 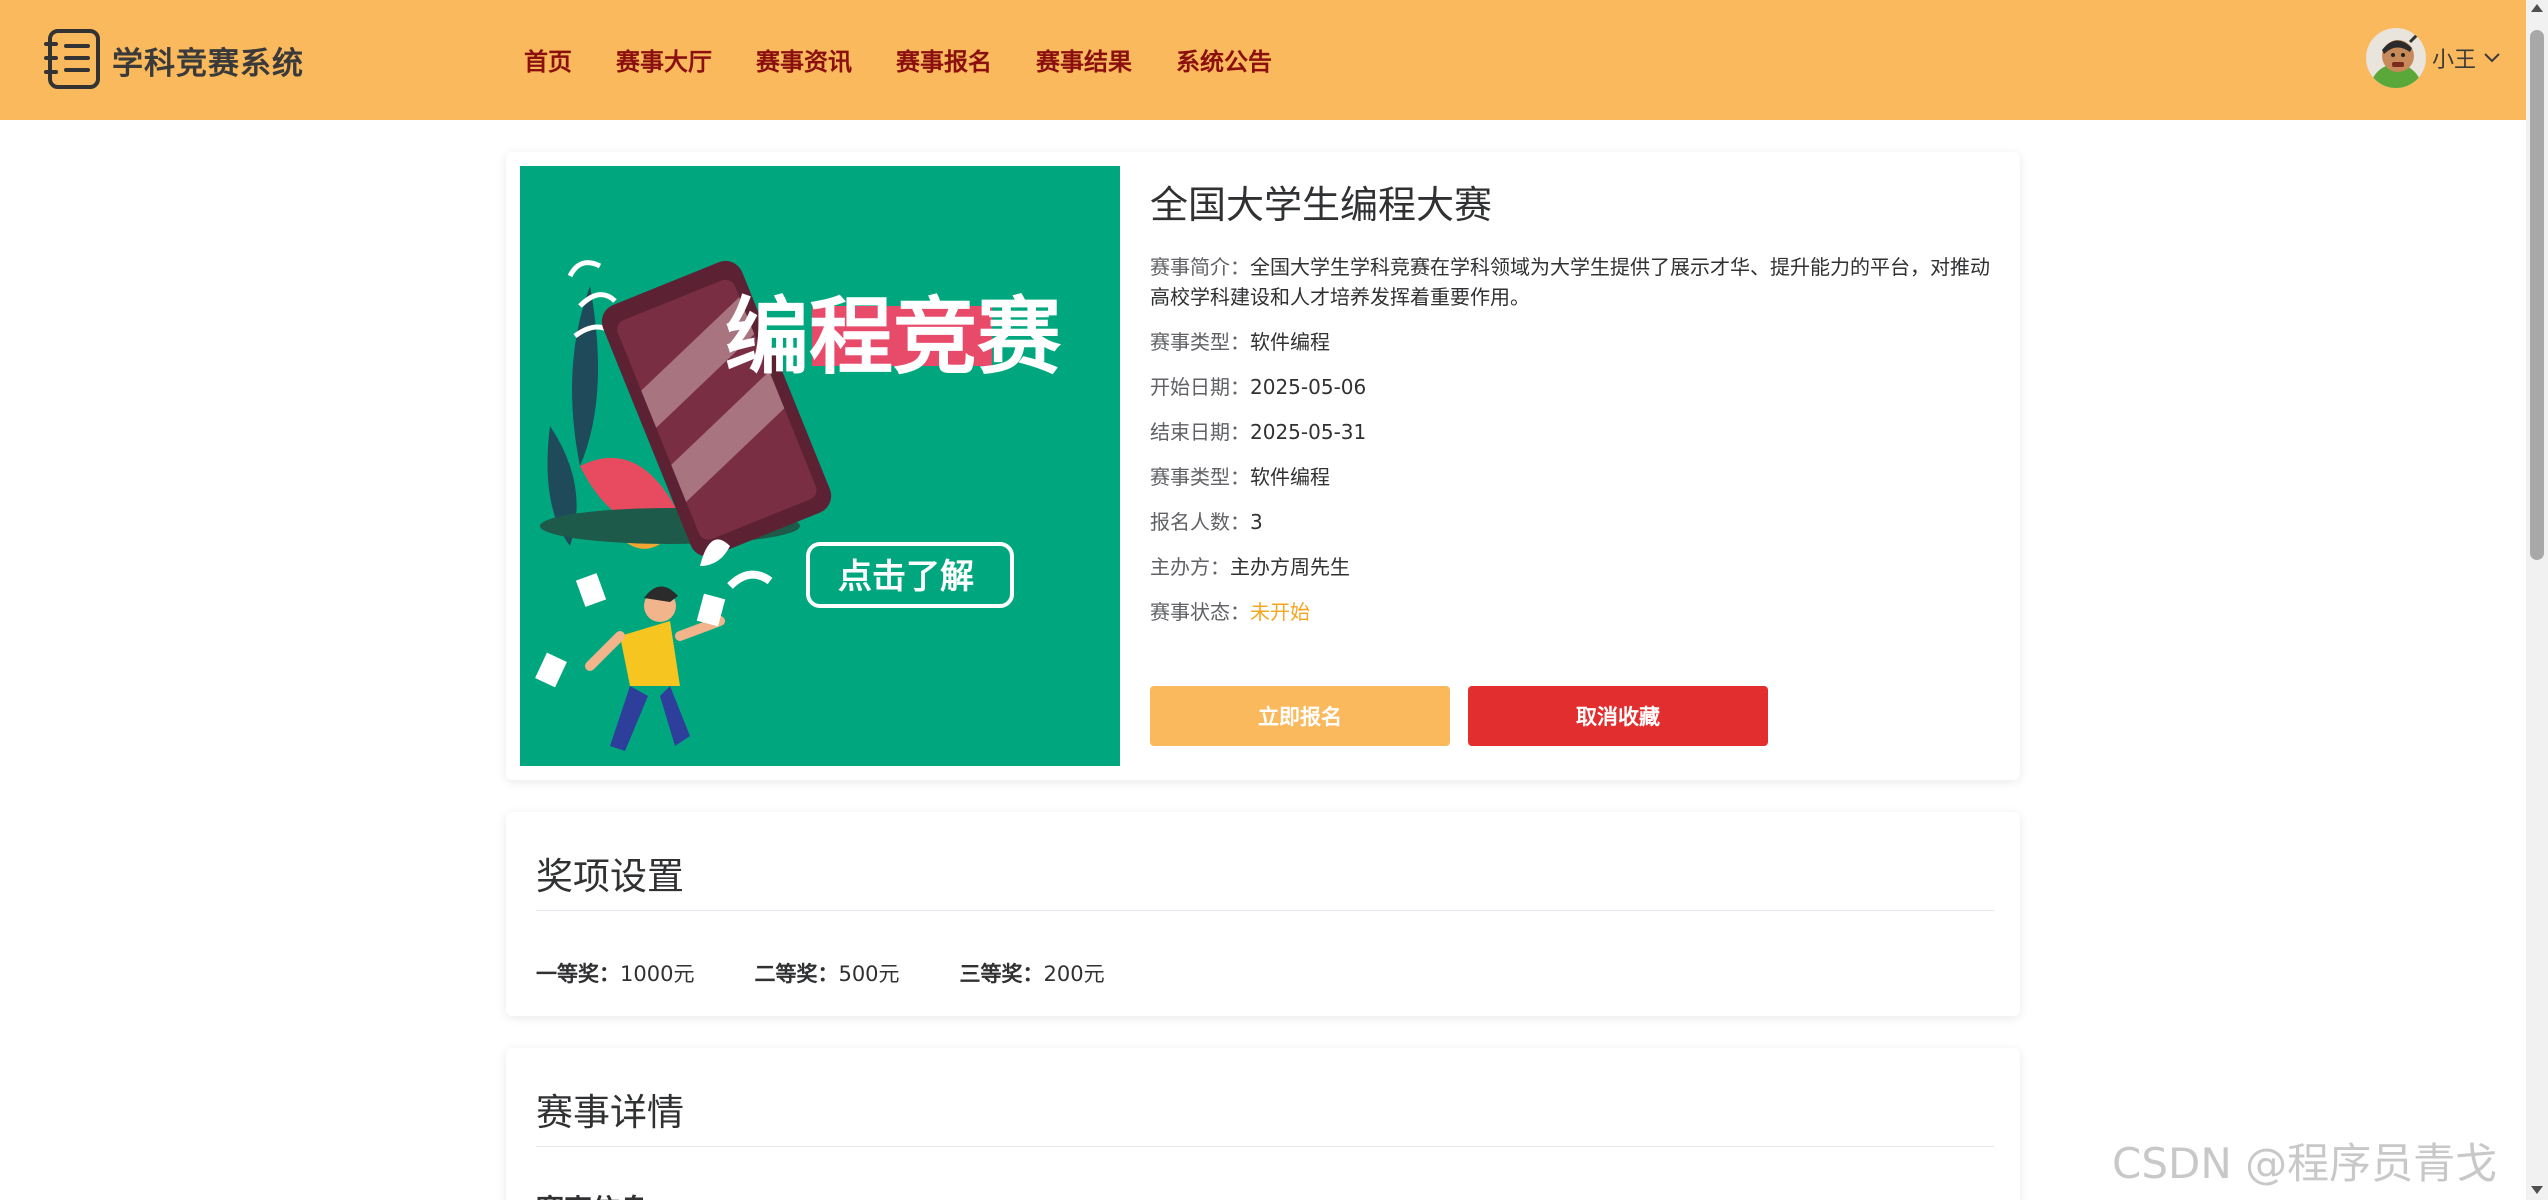 What do you see at coordinates (1200, 267) in the screenshot?
I see `info-label: 赛事简介：` at bounding box center [1200, 267].